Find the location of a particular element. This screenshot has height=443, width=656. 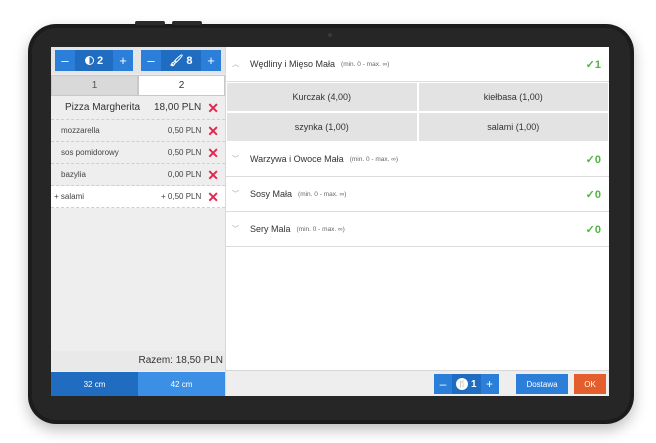

persons-stepper: – 2 + is located at coordinates (94, 60).